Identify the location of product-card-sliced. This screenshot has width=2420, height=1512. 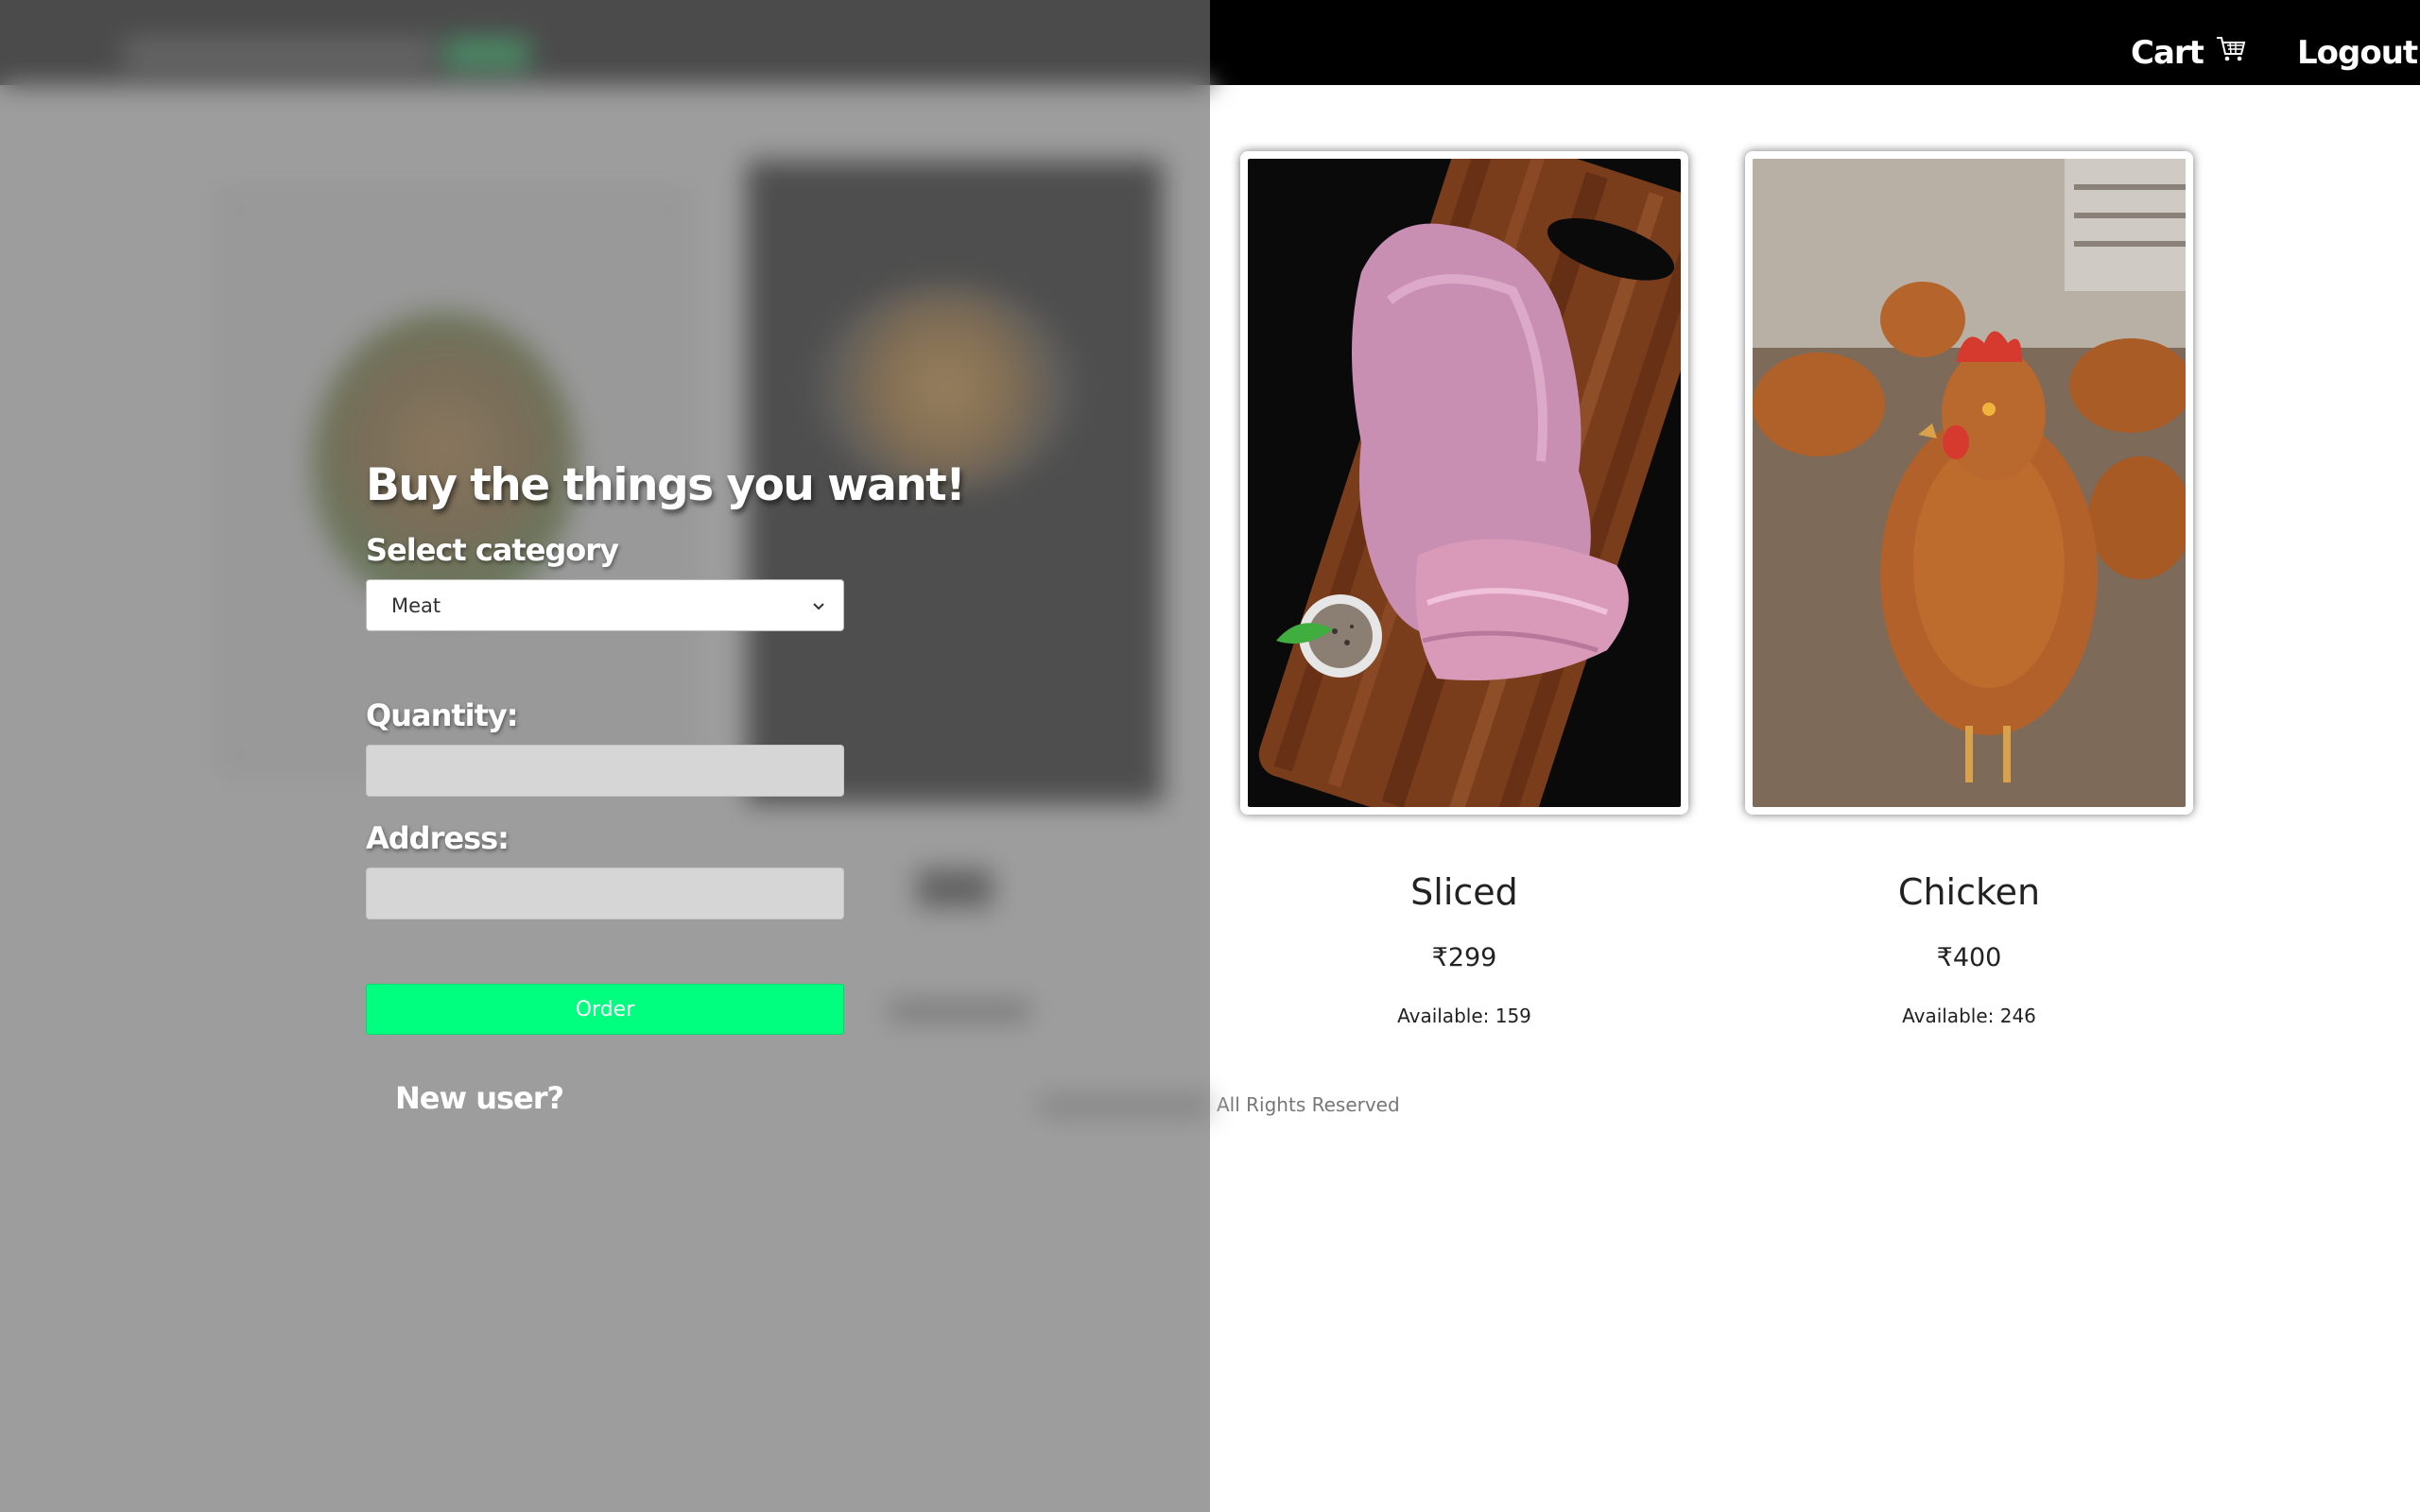
(1464, 483).